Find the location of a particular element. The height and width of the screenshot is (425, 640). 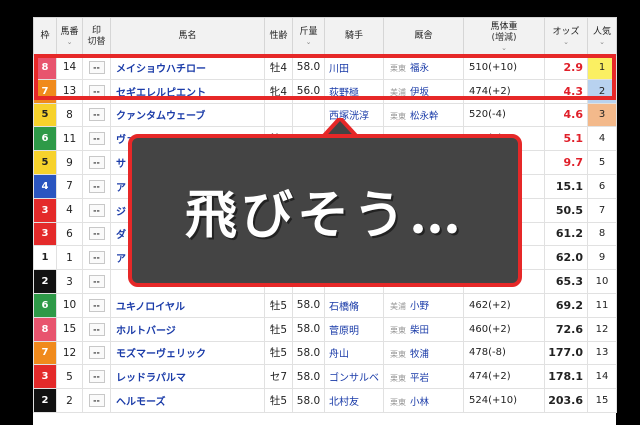

horse-name-link: ユキノロイヤル is located at coordinates (187, 305).